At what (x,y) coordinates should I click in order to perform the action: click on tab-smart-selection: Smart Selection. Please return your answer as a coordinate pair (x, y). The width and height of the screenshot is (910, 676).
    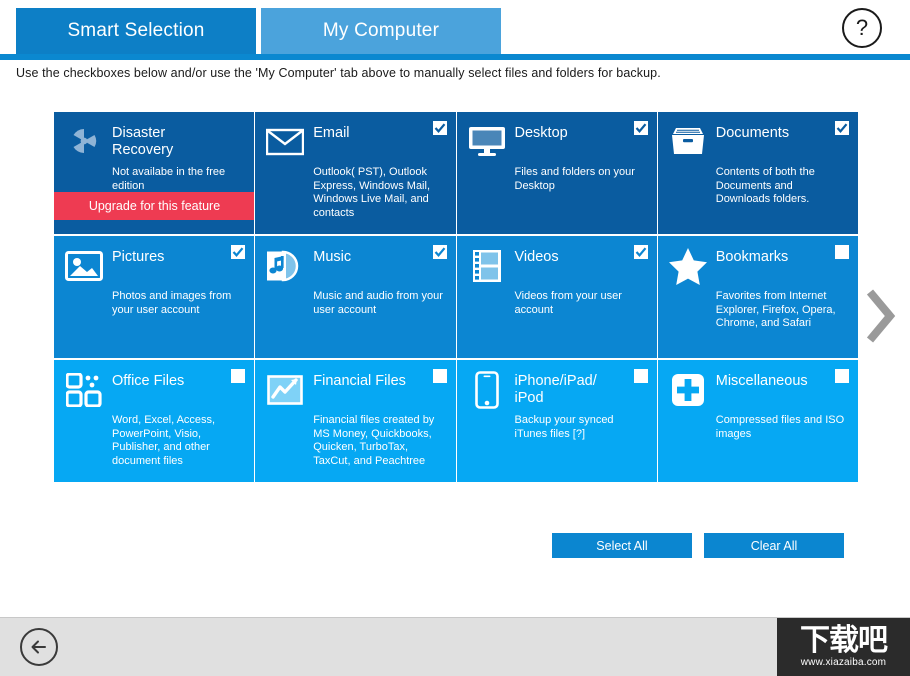
    Looking at the image, I should click on (136, 31).